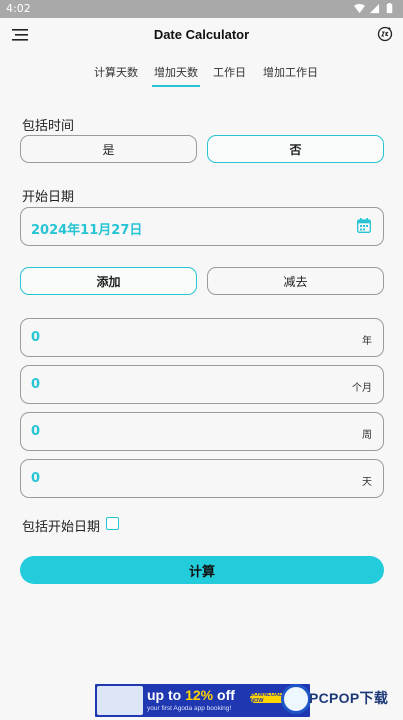 Image resolution: width=403 pixels, height=720 pixels. Describe the element at coordinates (367, 435) in the screenshot. I see `weeks-unit: 周` at that location.